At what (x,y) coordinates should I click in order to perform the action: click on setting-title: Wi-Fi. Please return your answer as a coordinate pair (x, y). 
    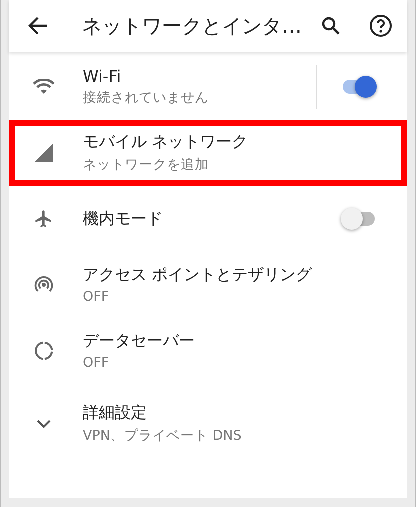
    Looking at the image, I should click on (102, 76).